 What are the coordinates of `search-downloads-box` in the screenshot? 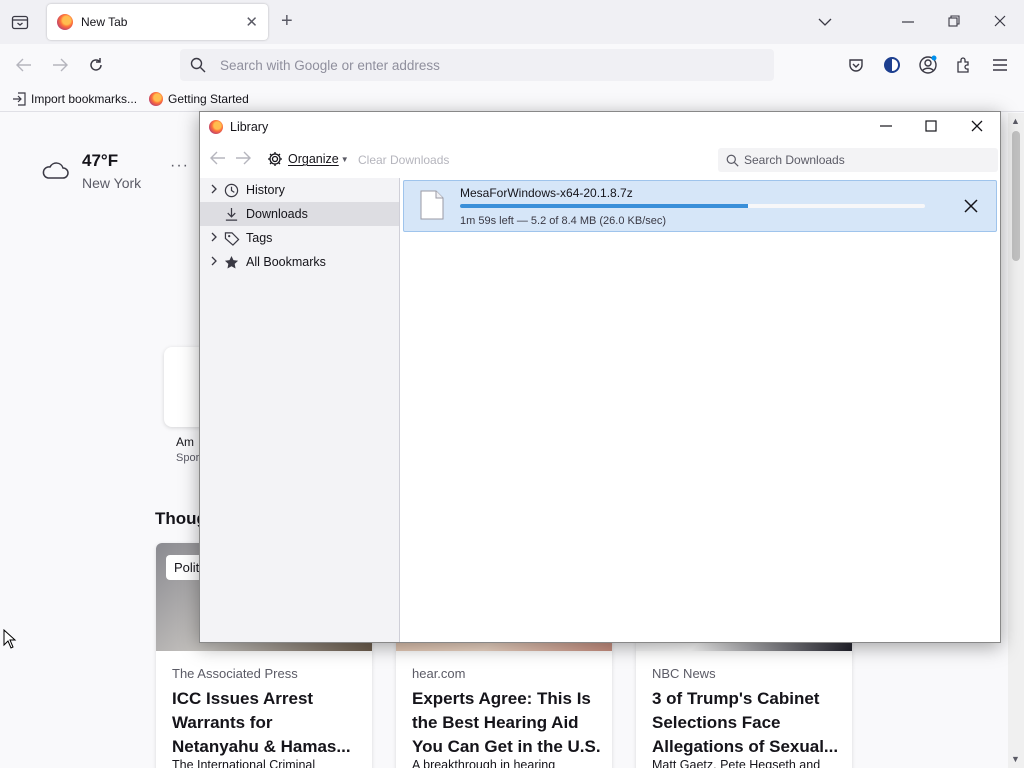 It's located at (858, 160).